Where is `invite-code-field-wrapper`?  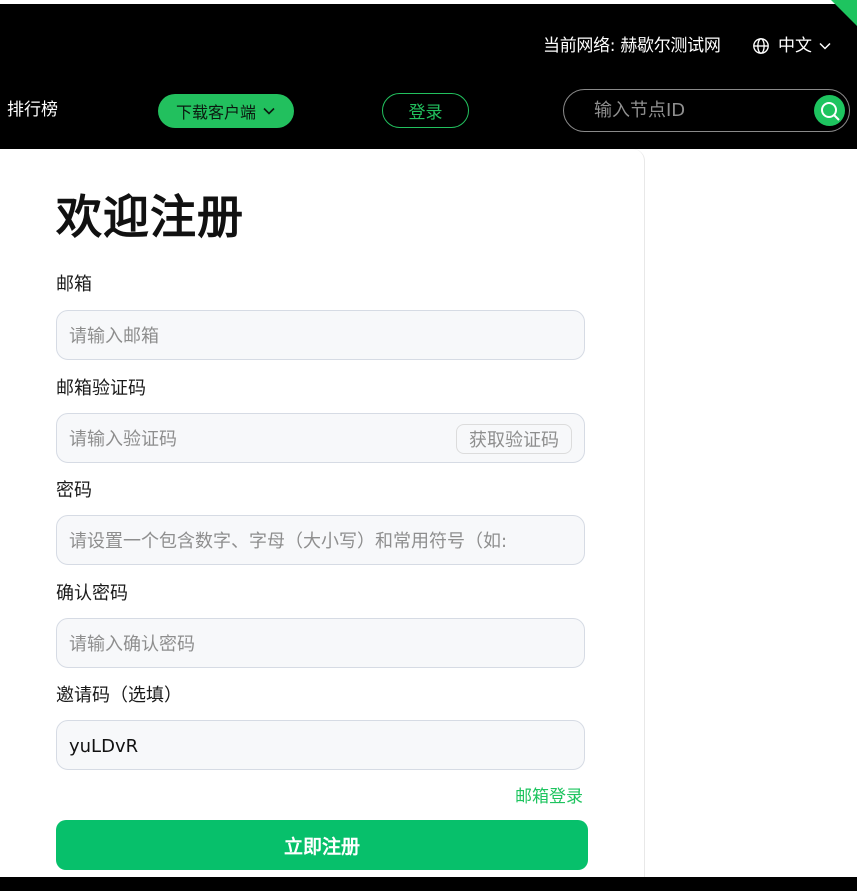
invite-code-field-wrapper is located at coordinates (320, 745).